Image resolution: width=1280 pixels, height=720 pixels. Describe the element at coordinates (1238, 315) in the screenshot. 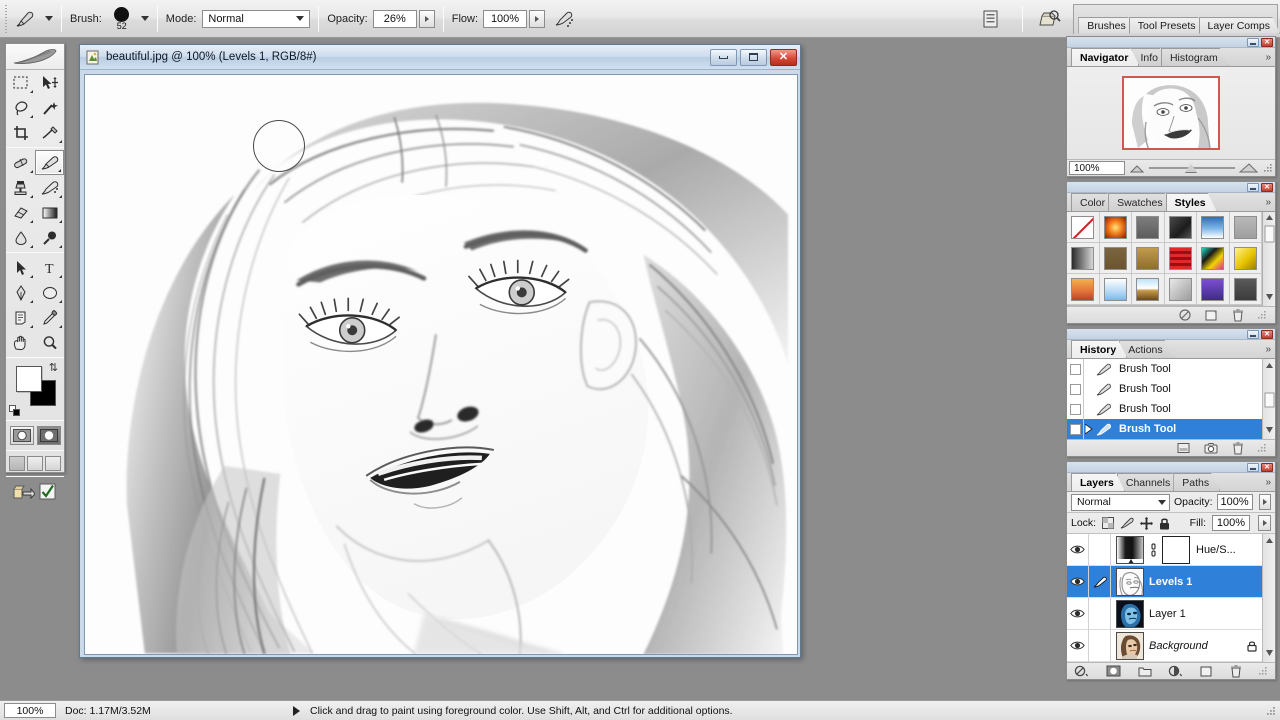

I see `delete-style-icon` at that location.